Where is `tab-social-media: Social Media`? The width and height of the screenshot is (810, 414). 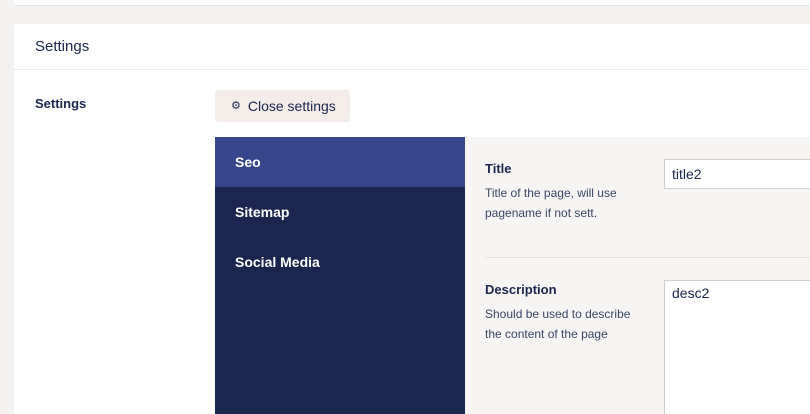 tab-social-media: Social Media is located at coordinates (340, 262).